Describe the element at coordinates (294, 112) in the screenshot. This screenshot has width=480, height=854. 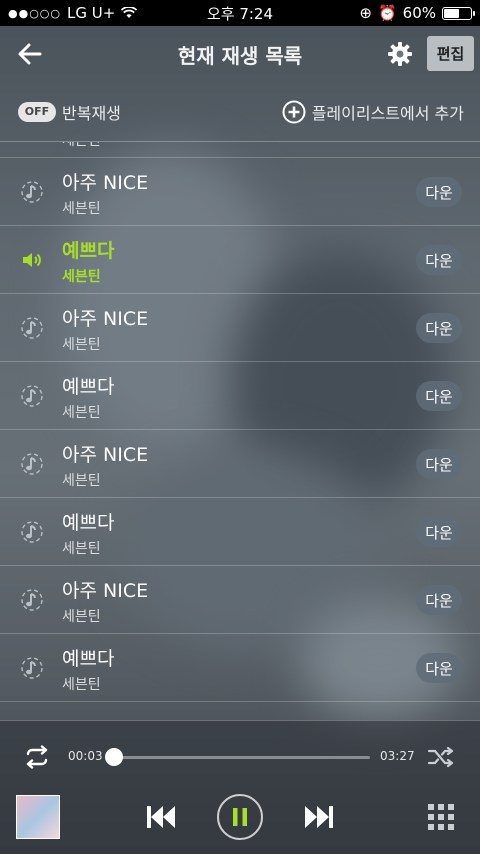
I see `plus-circle-icon` at that location.